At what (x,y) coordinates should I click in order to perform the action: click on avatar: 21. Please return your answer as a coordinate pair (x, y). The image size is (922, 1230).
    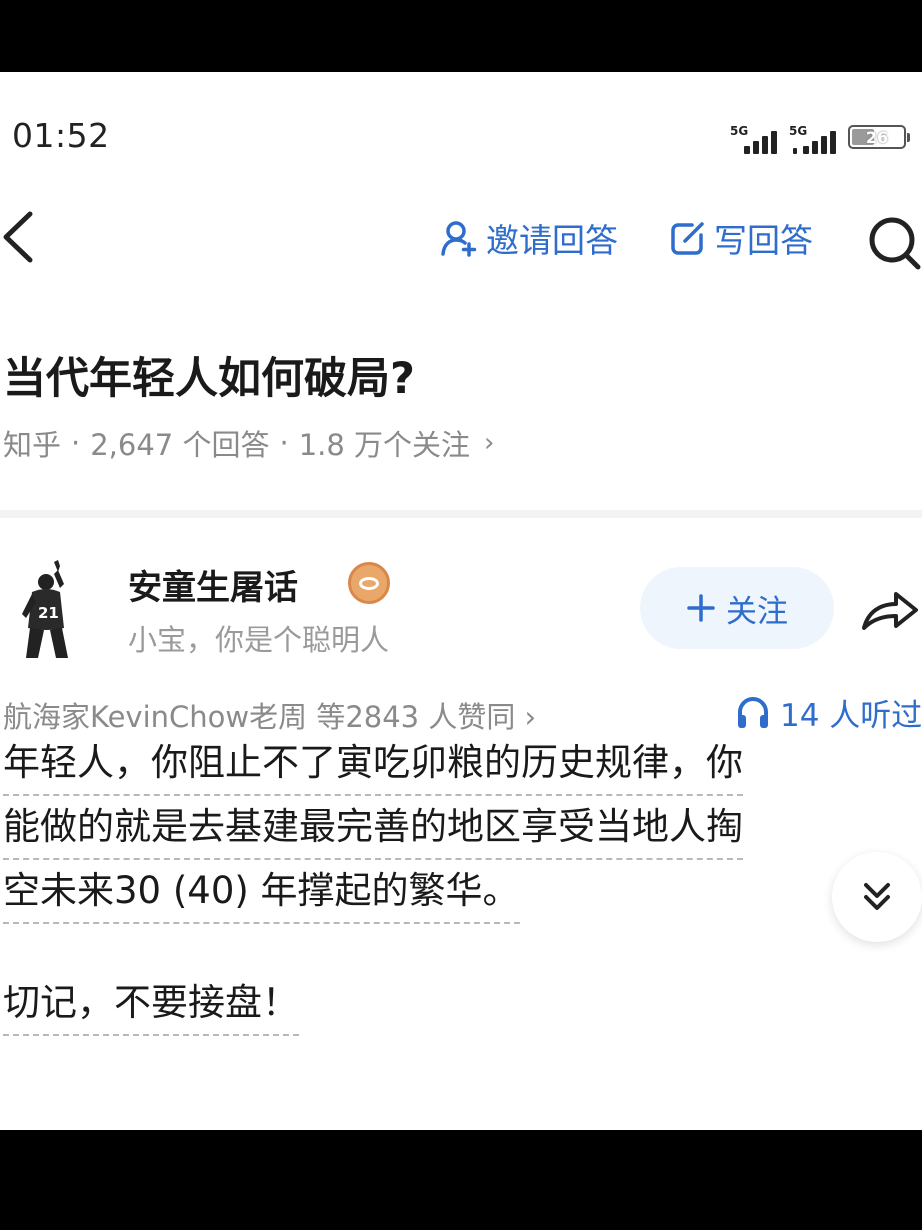
    Looking at the image, I should click on (50, 610).